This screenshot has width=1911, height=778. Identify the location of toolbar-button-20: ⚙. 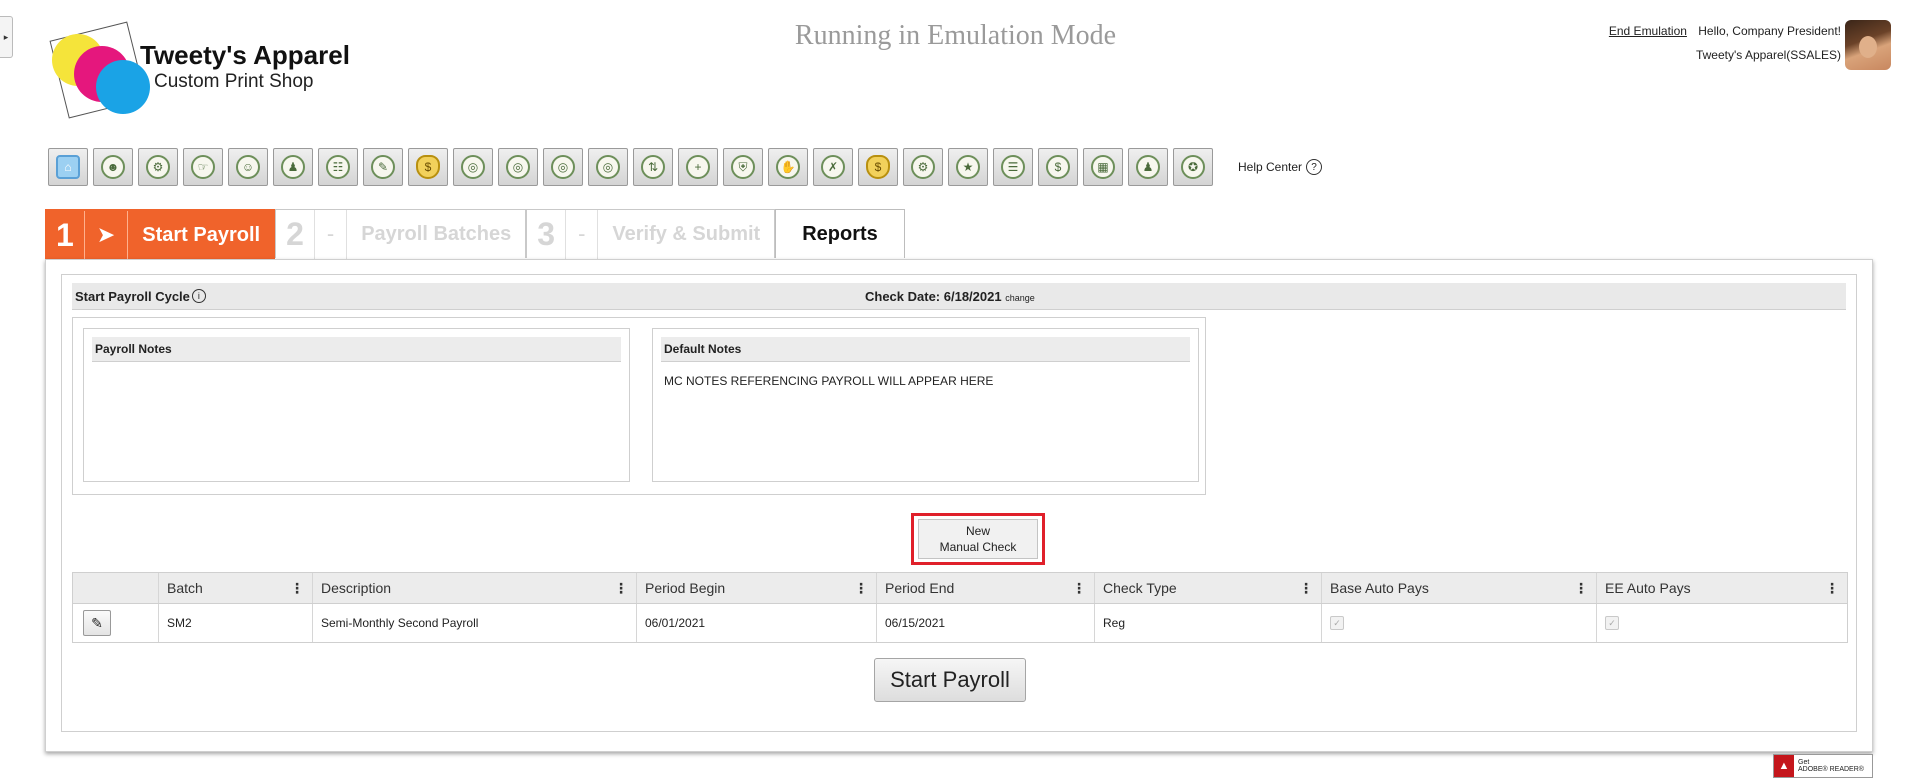
(923, 167).